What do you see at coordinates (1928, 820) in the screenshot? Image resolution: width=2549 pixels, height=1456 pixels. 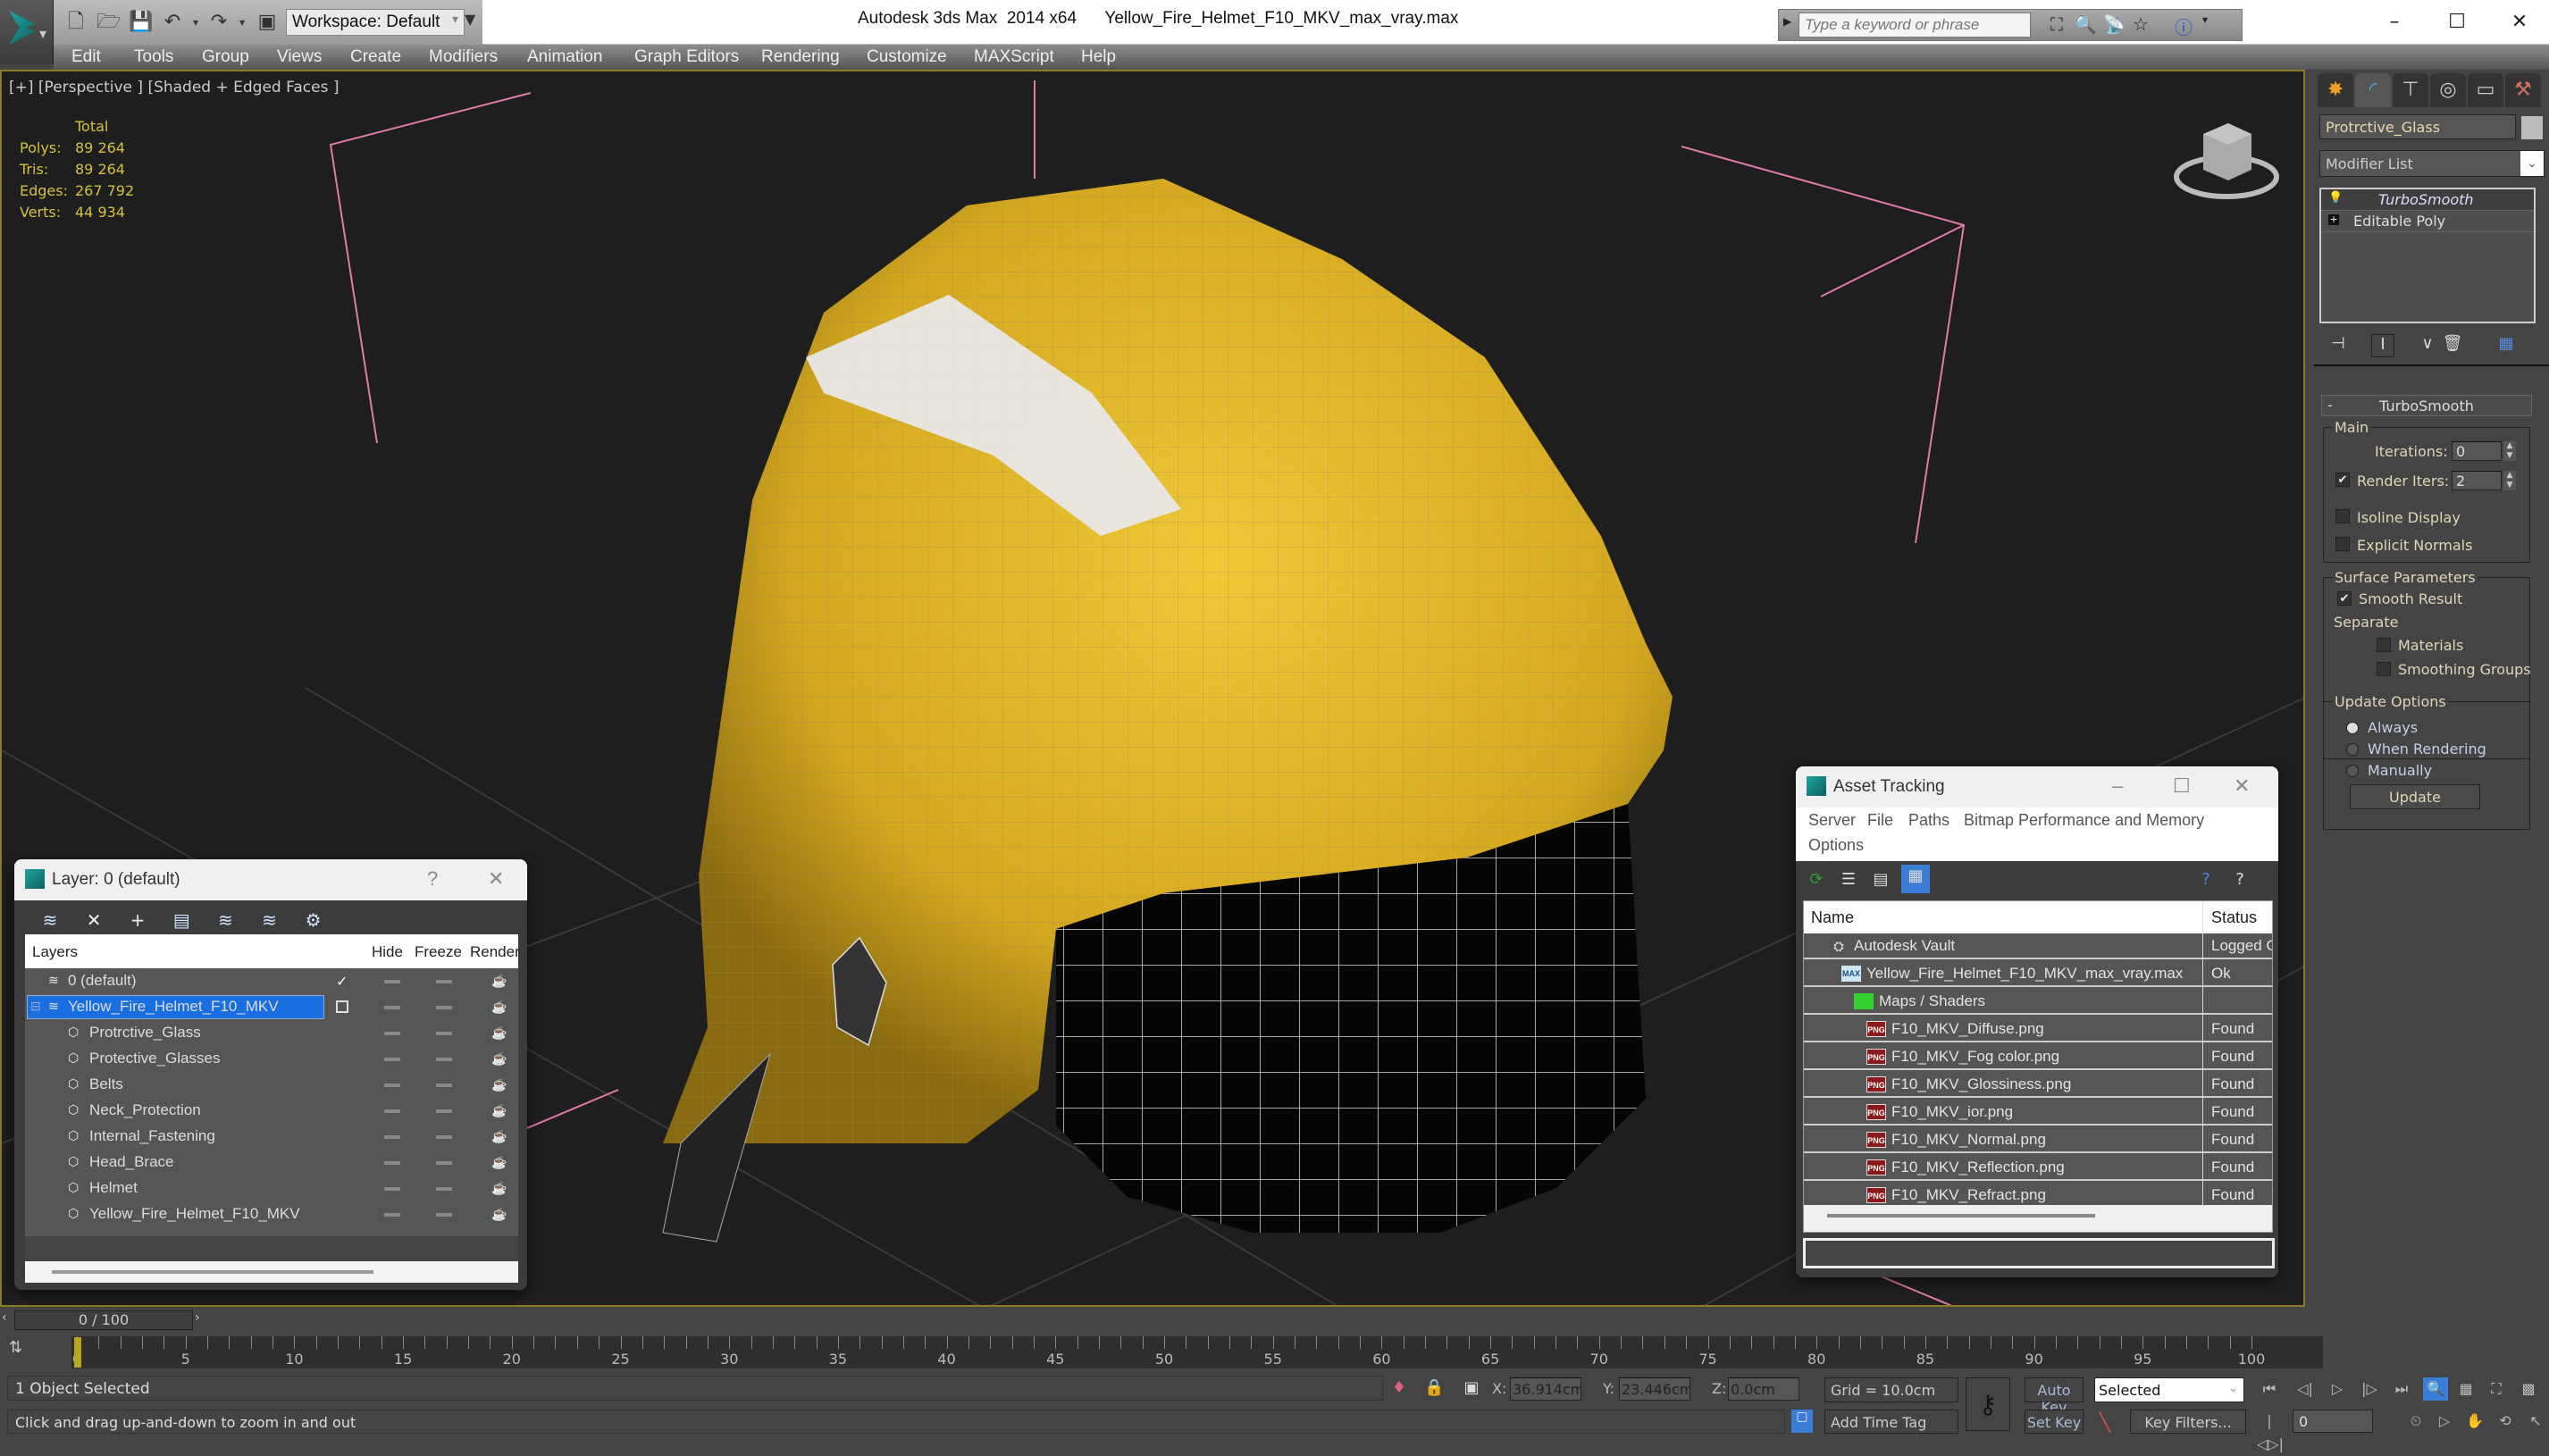 I see `menu-paths: Paths` at bounding box center [1928, 820].